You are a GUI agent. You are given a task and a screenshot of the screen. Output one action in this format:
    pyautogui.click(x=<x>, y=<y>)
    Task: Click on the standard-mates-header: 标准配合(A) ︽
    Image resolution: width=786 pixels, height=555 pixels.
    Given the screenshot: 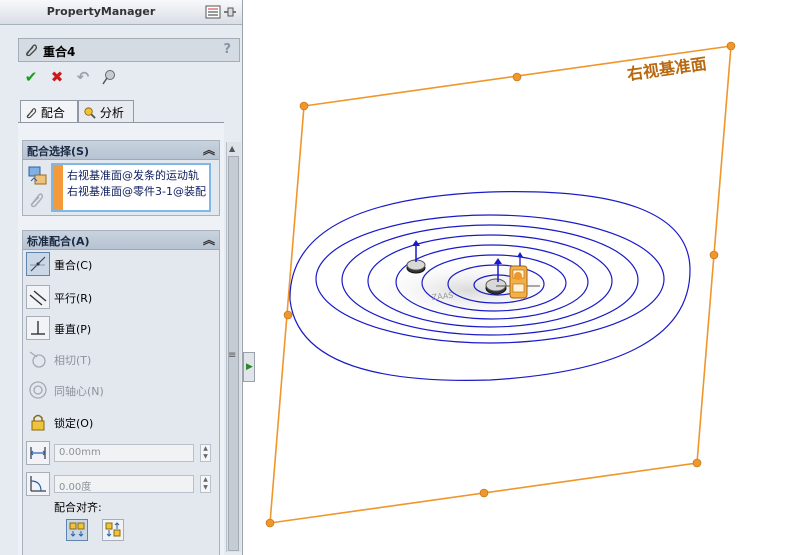 What is the action you would take?
    pyautogui.click(x=121, y=240)
    